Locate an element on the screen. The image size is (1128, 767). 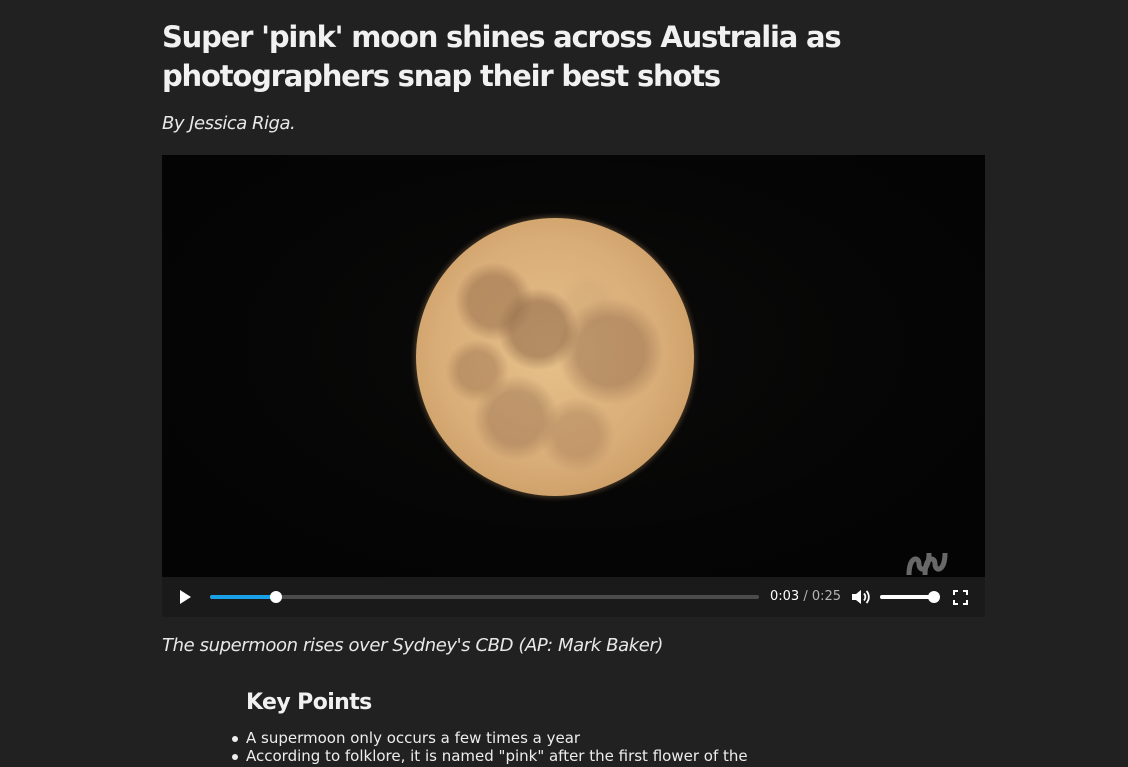
fullscreen-icon is located at coordinates (960, 597).